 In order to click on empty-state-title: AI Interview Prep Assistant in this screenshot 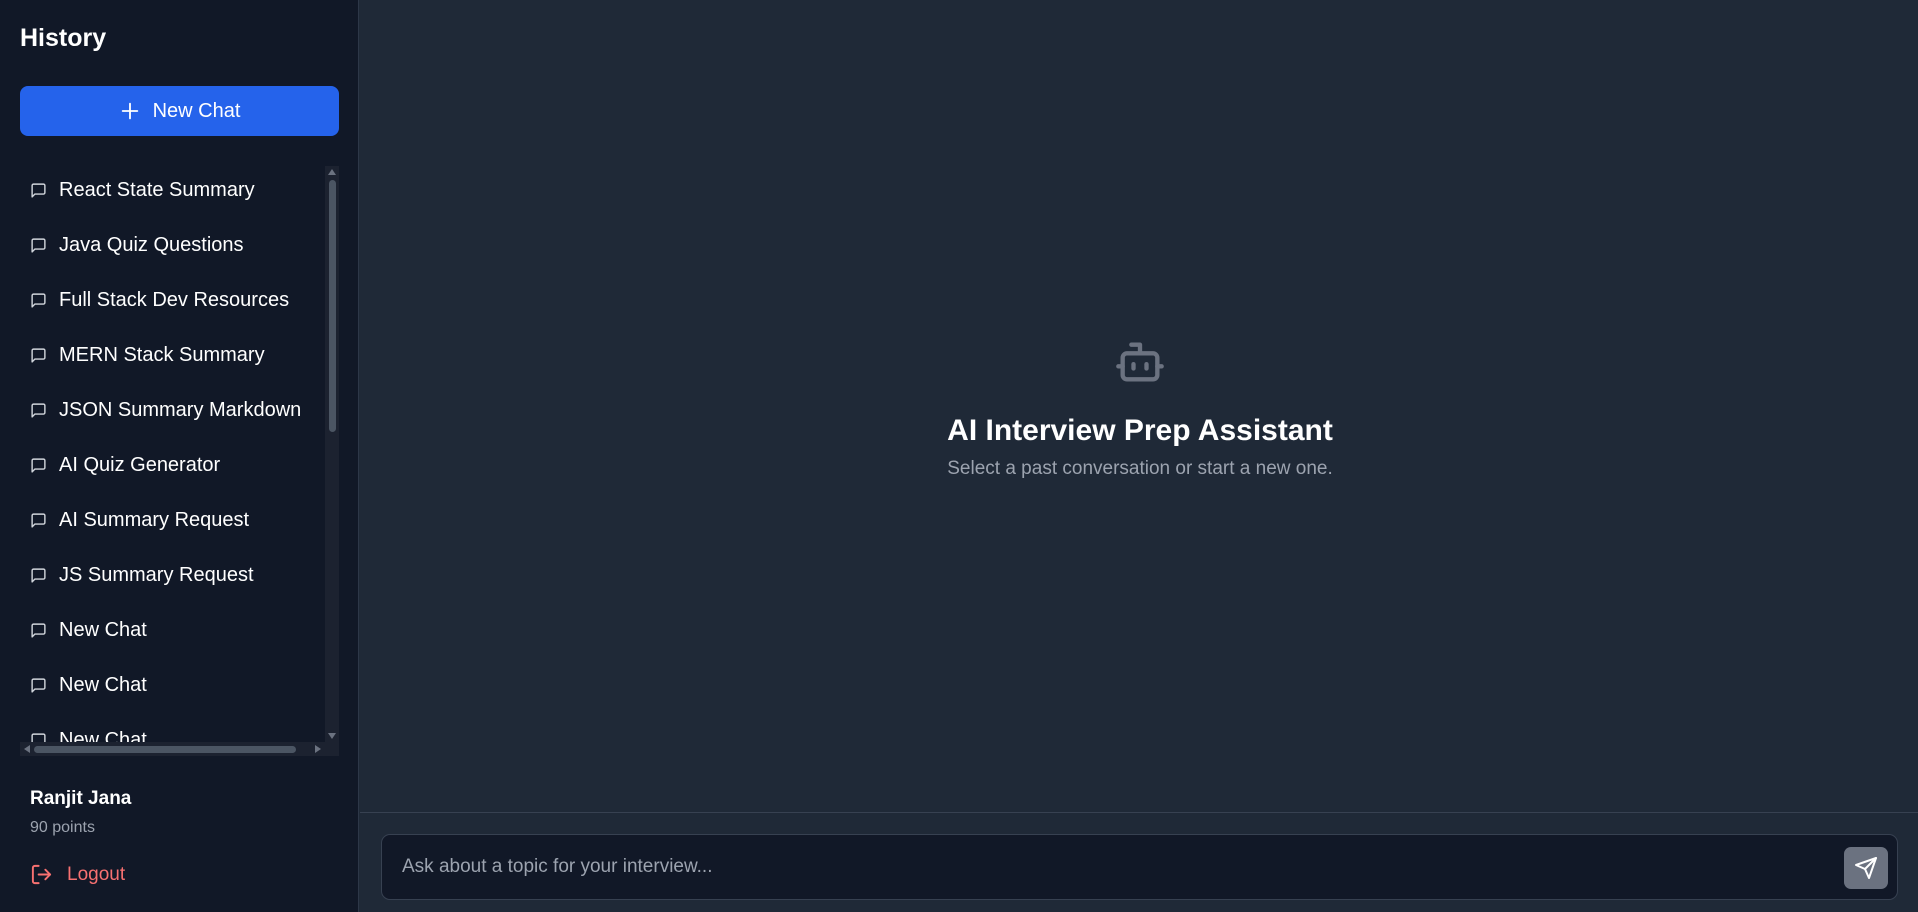, I will do `click(1140, 430)`.